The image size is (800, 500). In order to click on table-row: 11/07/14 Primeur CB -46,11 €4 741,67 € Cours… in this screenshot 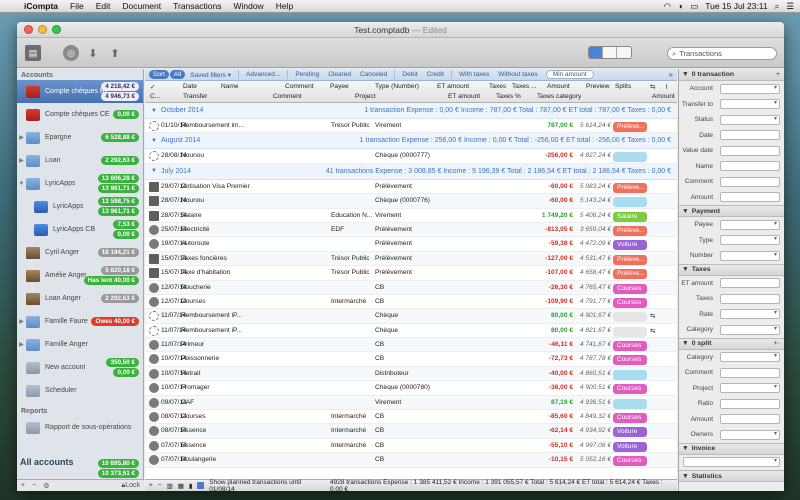, I will do `click(411, 345)`.